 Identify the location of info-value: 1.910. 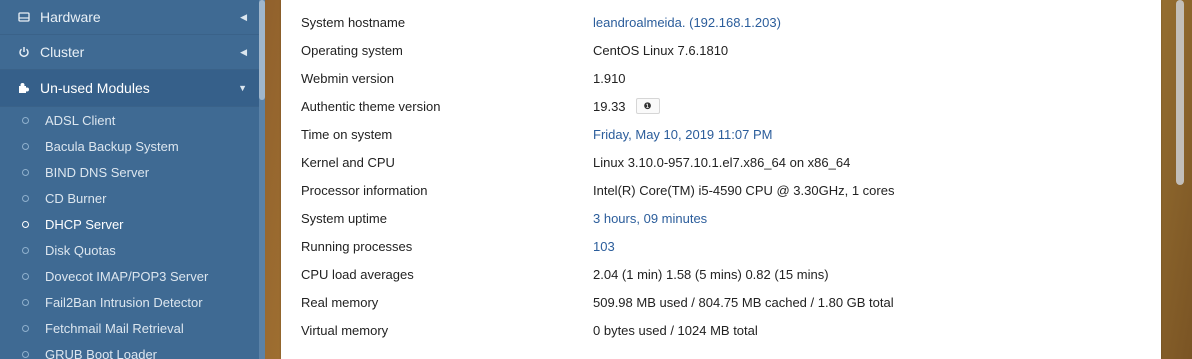
(609, 78).